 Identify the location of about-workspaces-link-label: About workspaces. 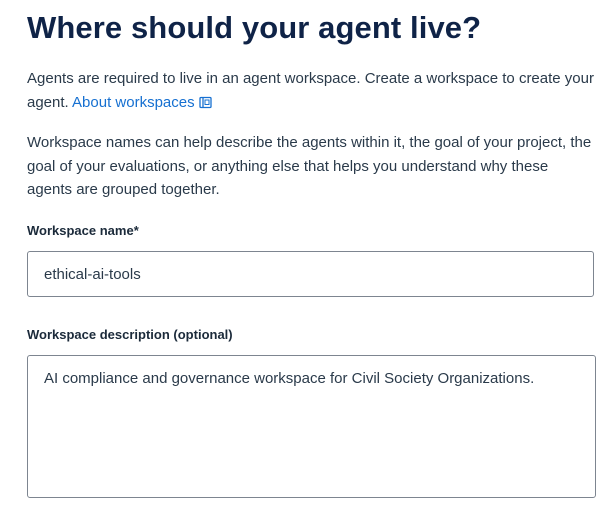
(133, 102).